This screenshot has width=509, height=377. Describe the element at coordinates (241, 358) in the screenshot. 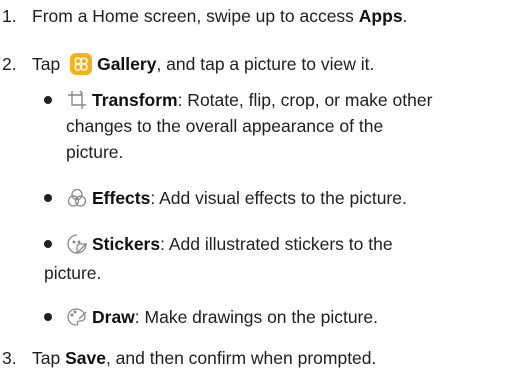

I see `step-text-end: , and then confirm when prompted.` at that location.